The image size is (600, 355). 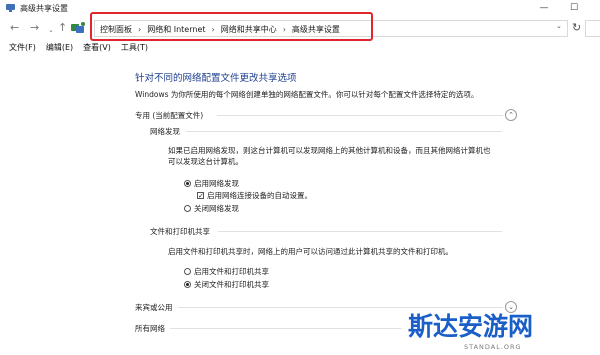 I want to click on guest-public-header: 来宾或公用, so click(x=154, y=307).